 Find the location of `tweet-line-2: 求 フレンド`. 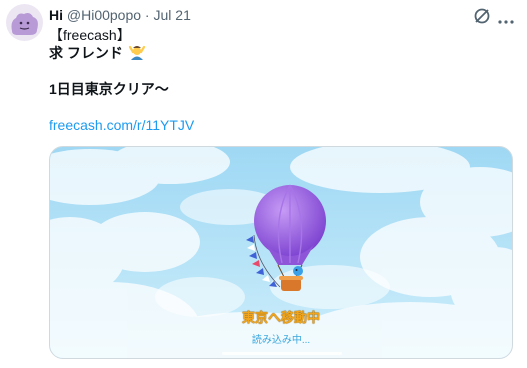

tweet-line-2: 求 フレンド is located at coordinates (97, 53).